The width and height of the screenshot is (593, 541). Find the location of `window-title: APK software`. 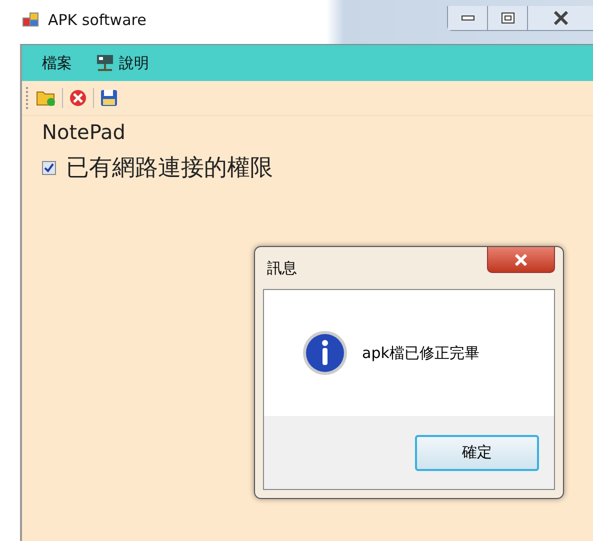

window-title: APK software is located at coordinates (97, 20).